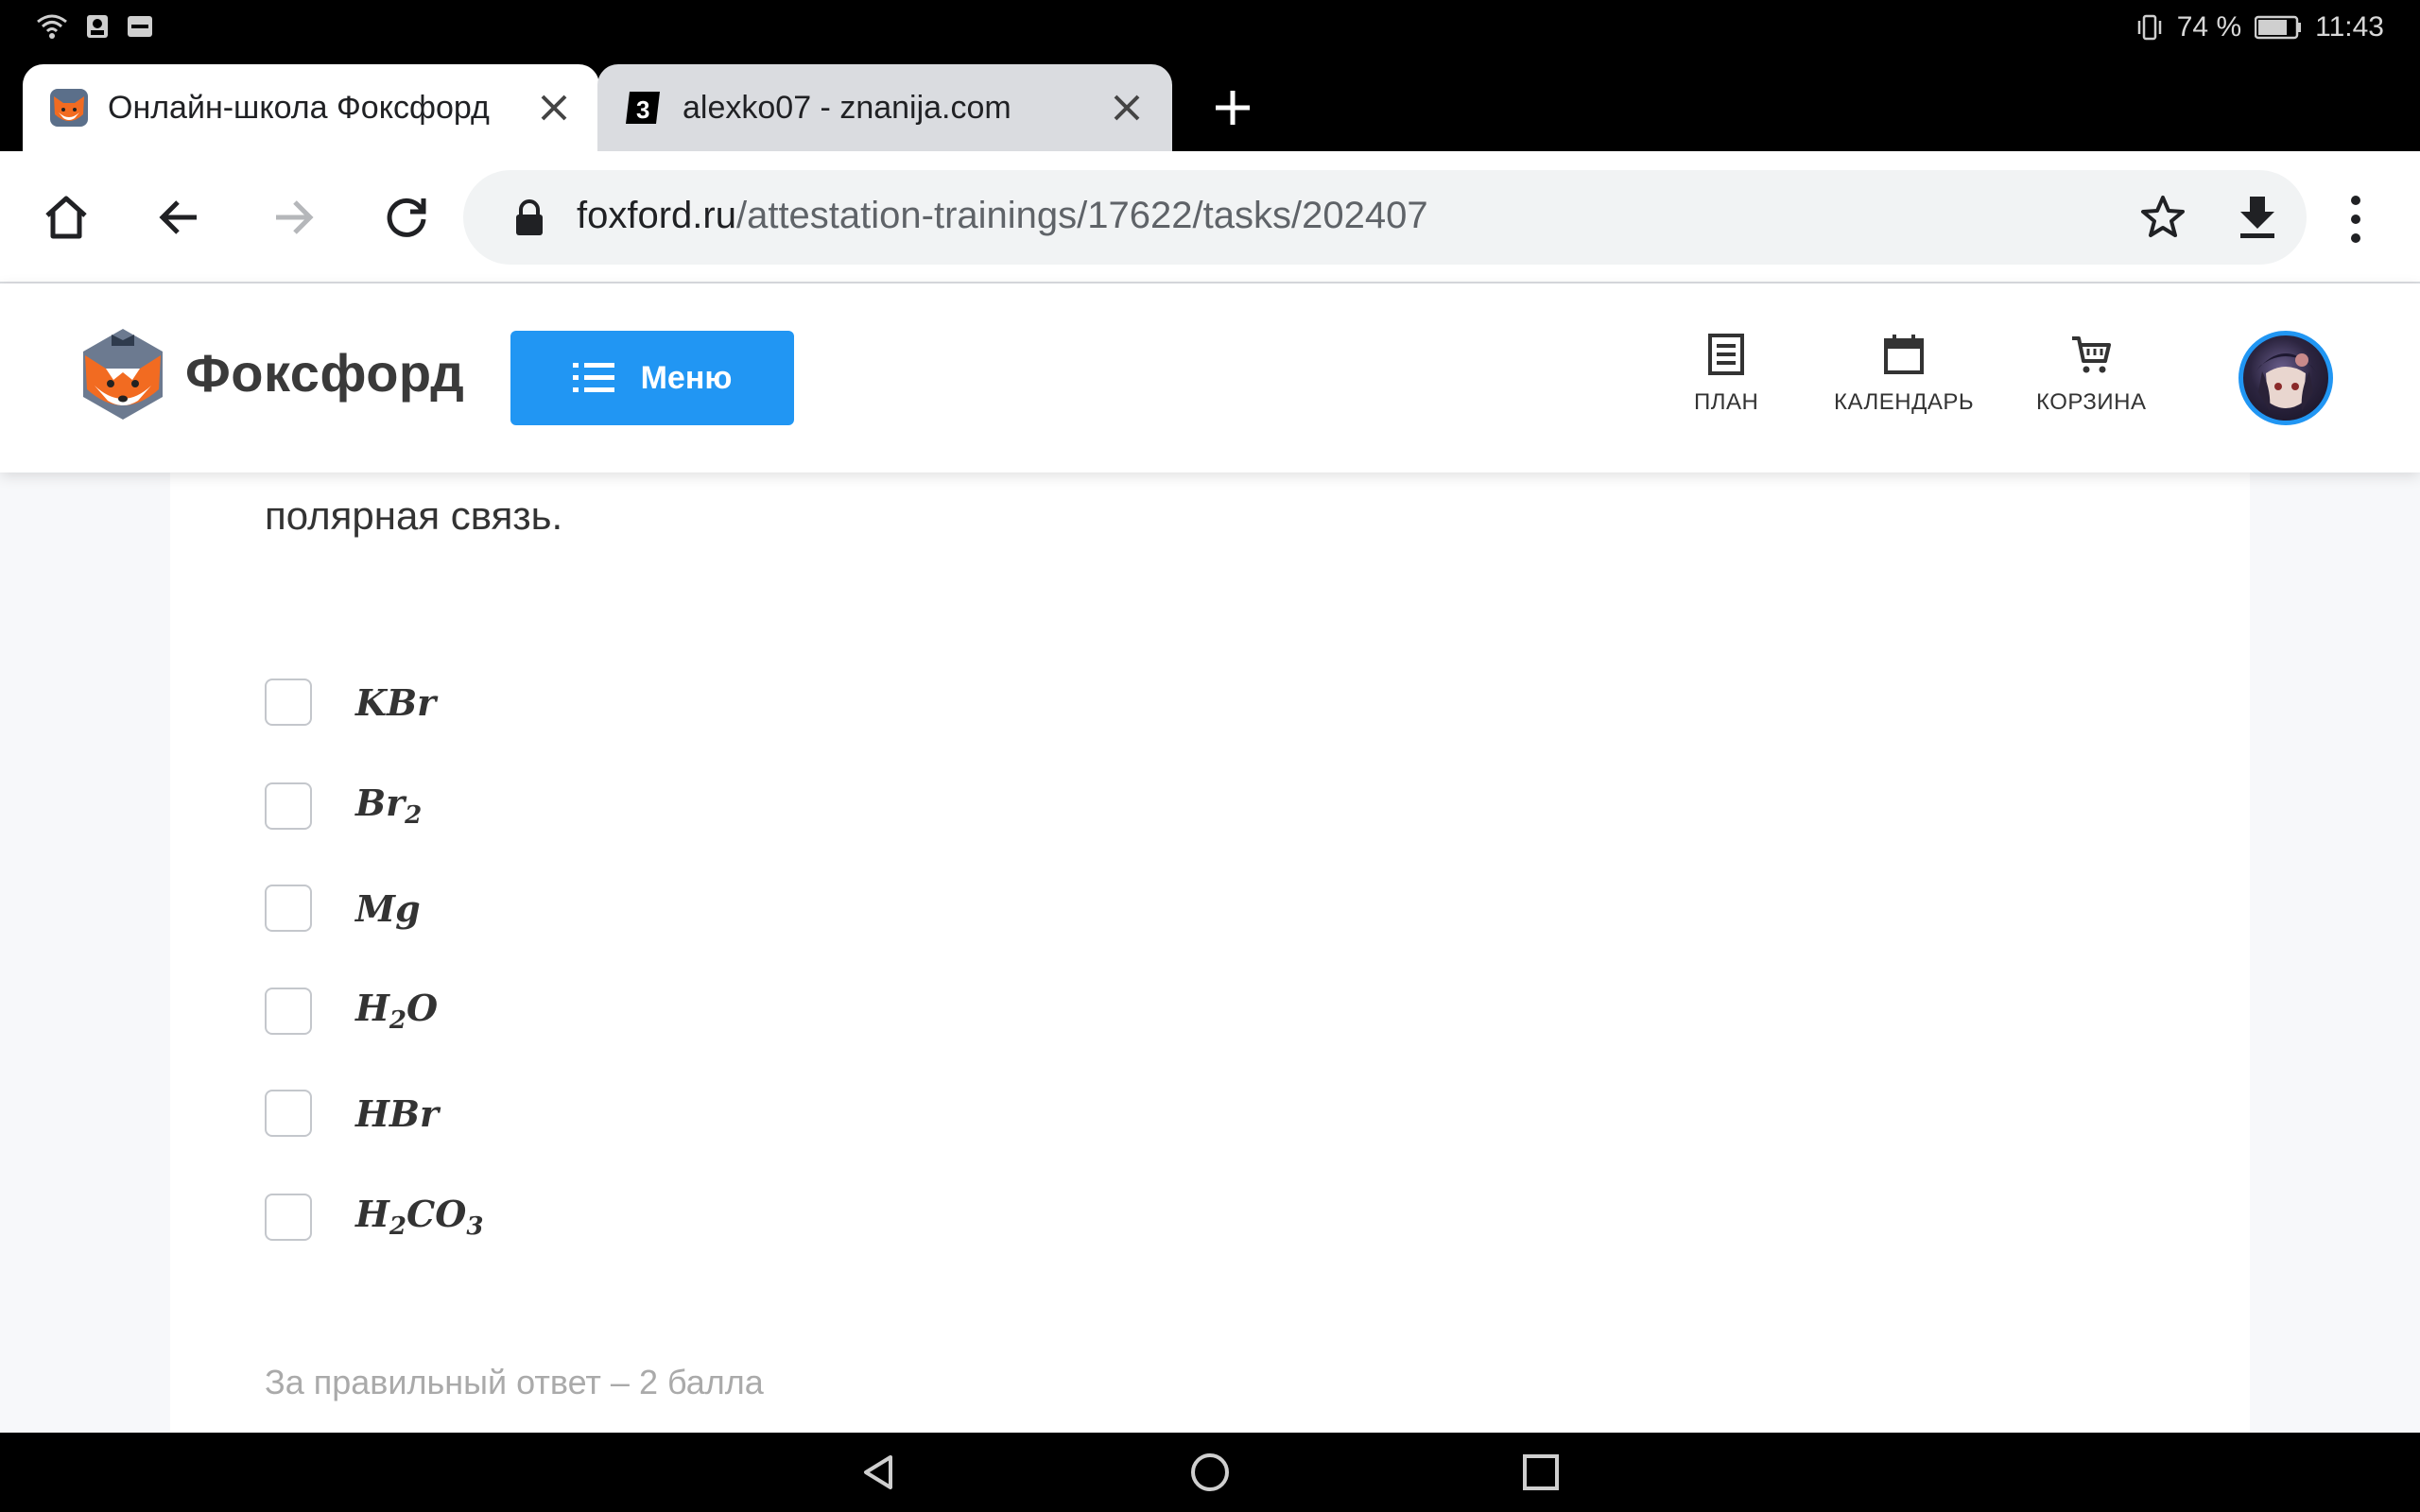 The height and width of the screenshot is (1512, 2420). I want to click on tab-foxford: Онлайн-школа Фоксфорд, so click(311, 107).